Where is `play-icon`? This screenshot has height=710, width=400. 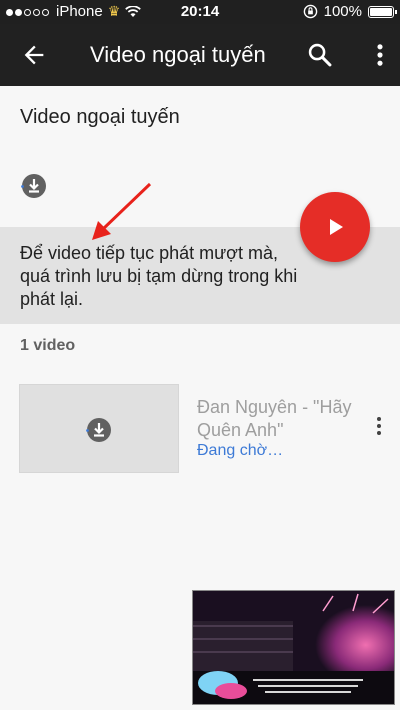
play-icon is located at coordinates (336, 227).